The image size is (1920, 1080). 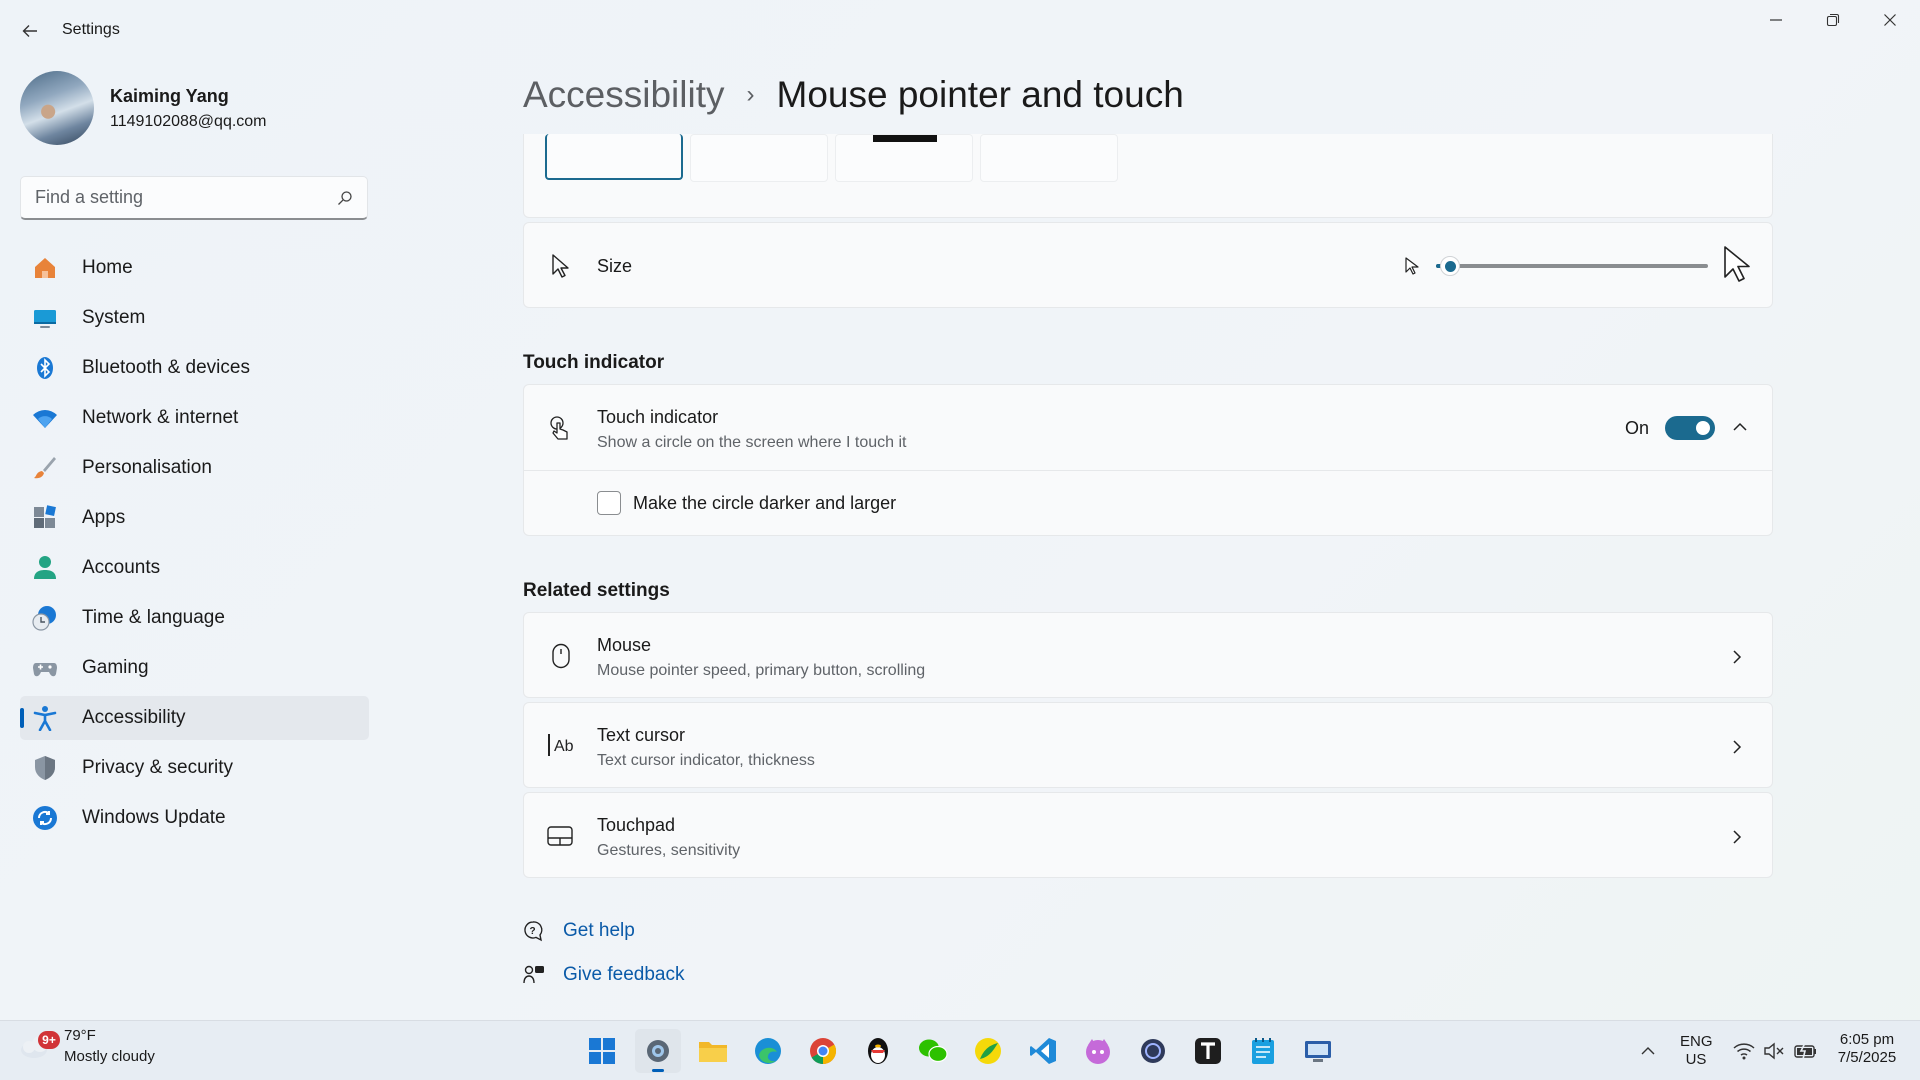 I want to click on taskbar-typora, so click(x=1208, y=1051).